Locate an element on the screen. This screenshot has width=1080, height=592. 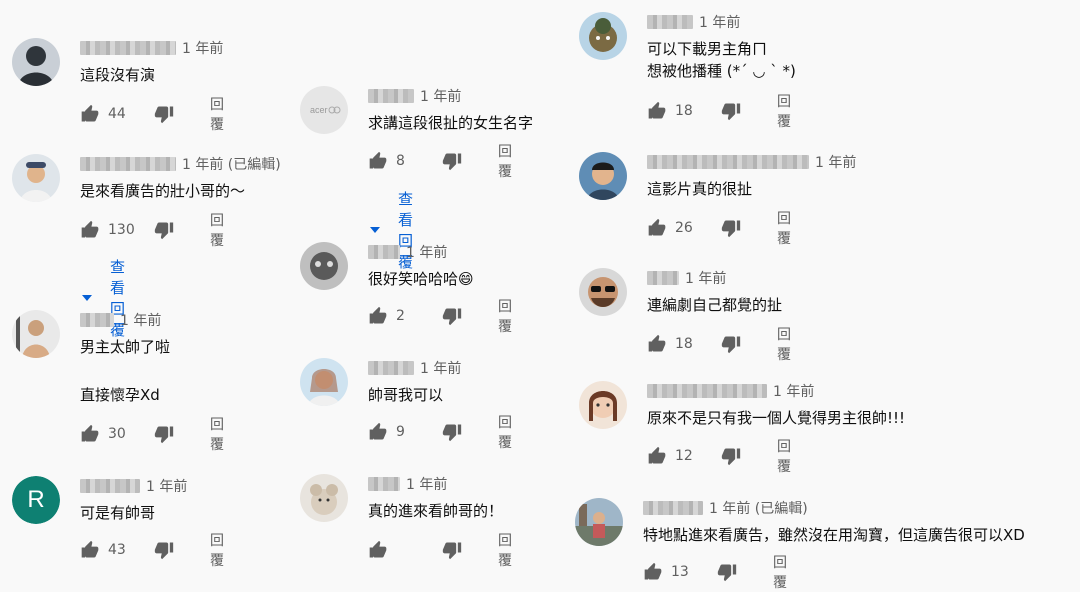
comment-text: 原來不是只有我一個人覺得男主很帥!!! is located at coordinates (776, 418).